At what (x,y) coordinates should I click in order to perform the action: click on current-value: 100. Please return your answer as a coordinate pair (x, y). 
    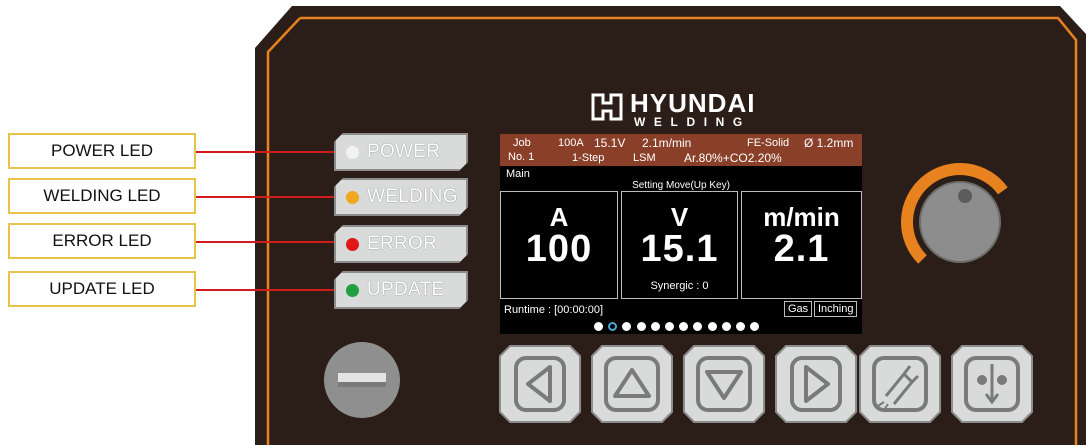
    Looking at the image, I should click on (559, 249).